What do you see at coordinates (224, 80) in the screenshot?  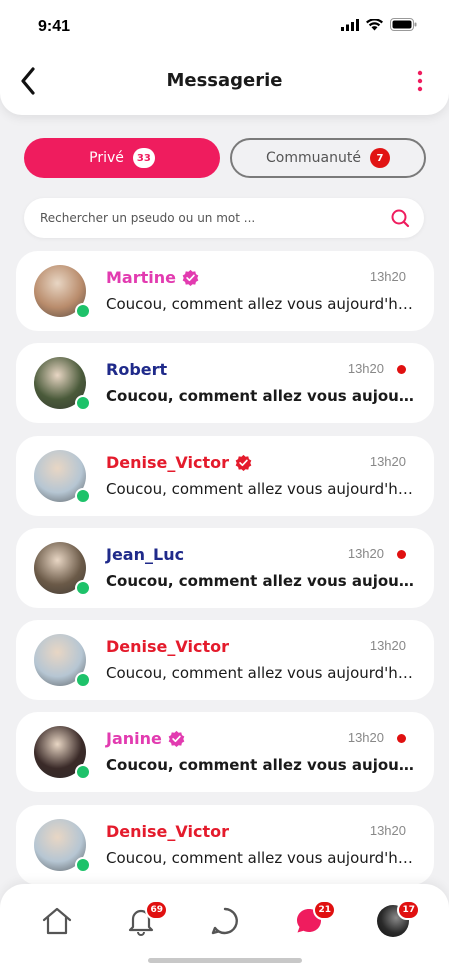 I see `page-title: Messagerie` at bounding box center [224, 80].